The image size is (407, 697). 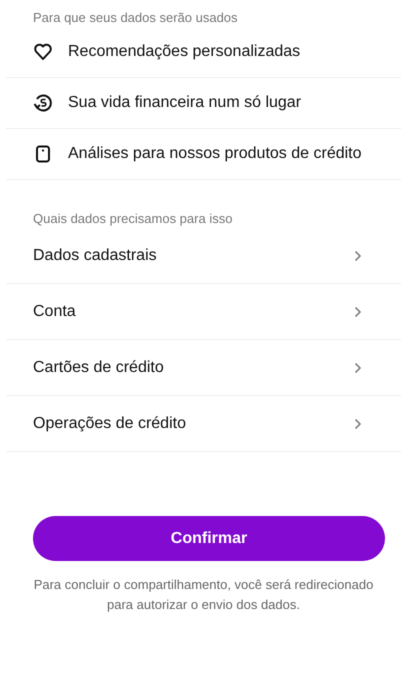 What do you see at coordinates (133, 219) in the screenshot?
I see `section-heading: Quais dados precisamos para isso` at bounding box center [133, 219].